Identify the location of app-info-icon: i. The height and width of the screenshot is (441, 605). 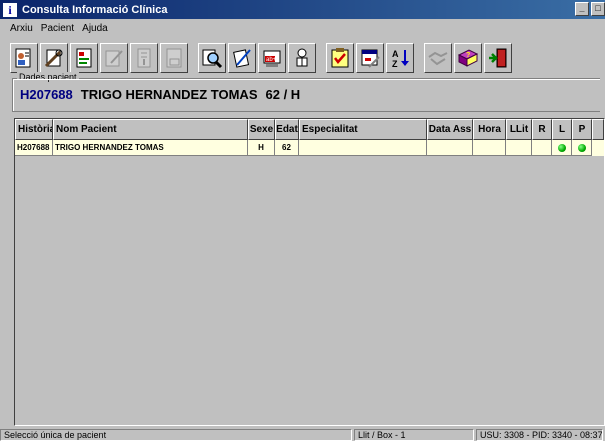
(10, 9).